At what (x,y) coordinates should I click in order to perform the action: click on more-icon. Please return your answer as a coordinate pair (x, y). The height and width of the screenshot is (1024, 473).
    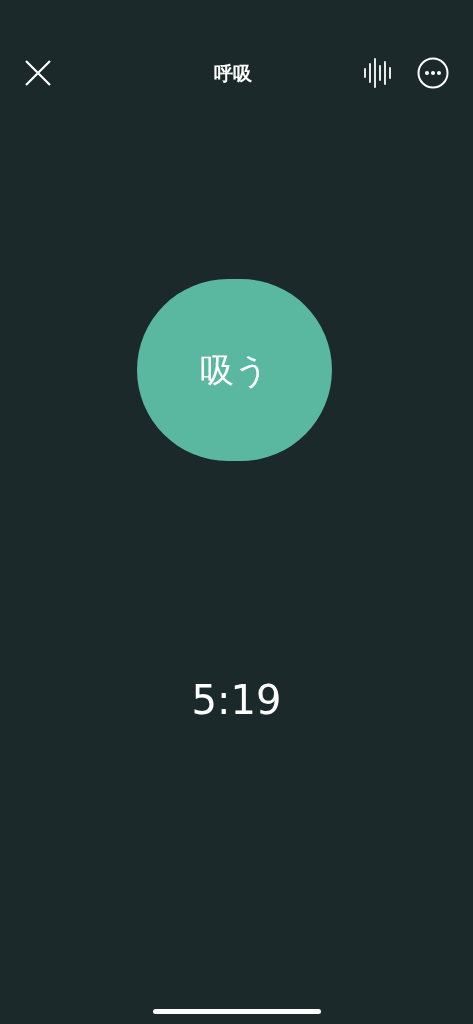
    Looking at the image, I should click on (433, 73).